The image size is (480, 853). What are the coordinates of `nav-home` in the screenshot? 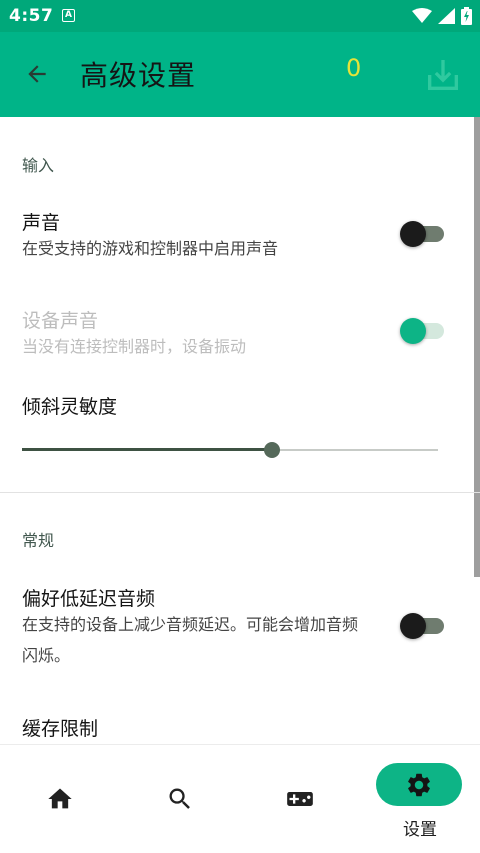 It's located at (60, 799).